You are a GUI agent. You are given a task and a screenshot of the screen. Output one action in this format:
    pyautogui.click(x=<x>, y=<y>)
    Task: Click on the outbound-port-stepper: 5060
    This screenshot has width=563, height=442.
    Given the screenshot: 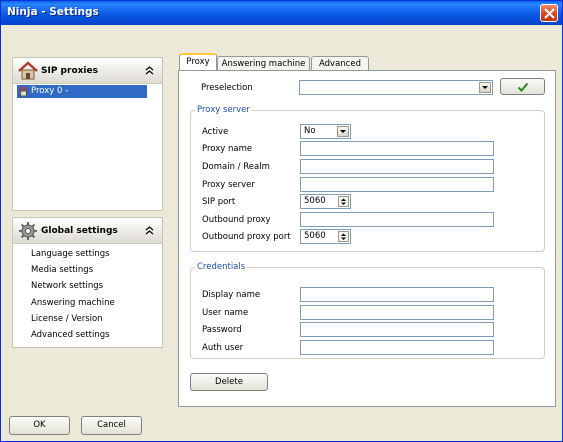 What is the action you would take?
    pyautogui.click(x=325, y=236)
    